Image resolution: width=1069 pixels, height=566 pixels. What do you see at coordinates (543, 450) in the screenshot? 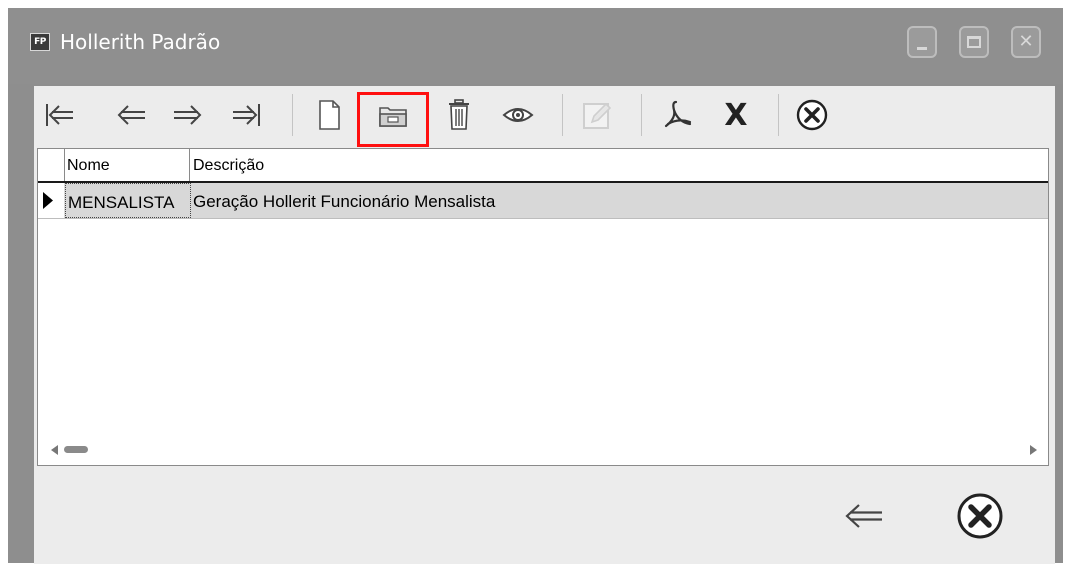
I see `horizontal-scrollbar` at bounding box center [543, 450].